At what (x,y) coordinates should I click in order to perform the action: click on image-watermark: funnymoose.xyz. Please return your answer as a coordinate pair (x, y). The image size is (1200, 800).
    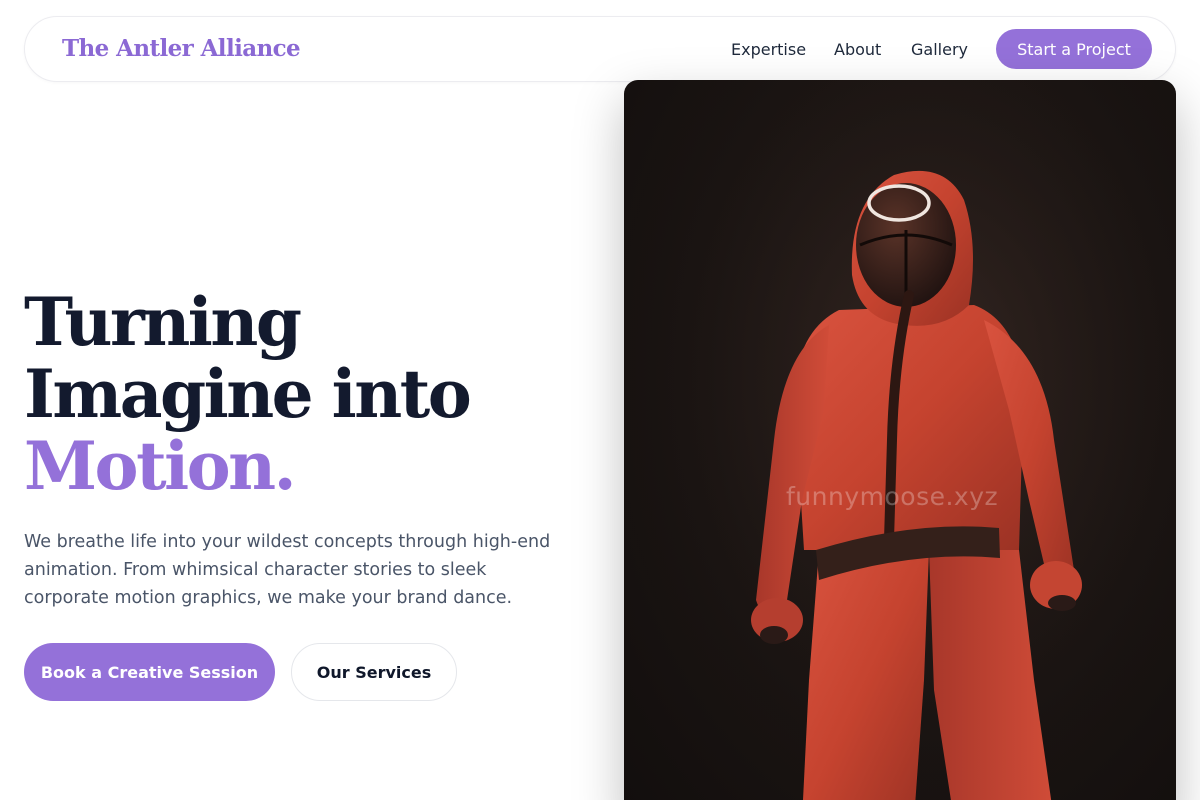
    Looking at the image, I should click on (892, 496).